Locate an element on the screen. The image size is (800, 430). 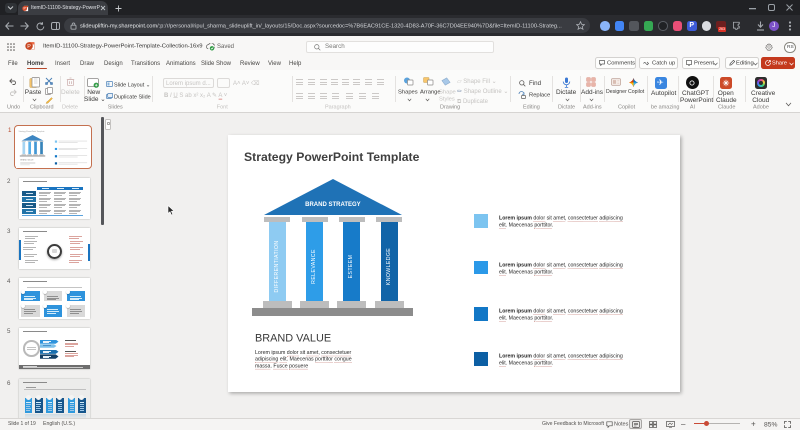
svg-text: P is located at coordinates (29, 47).